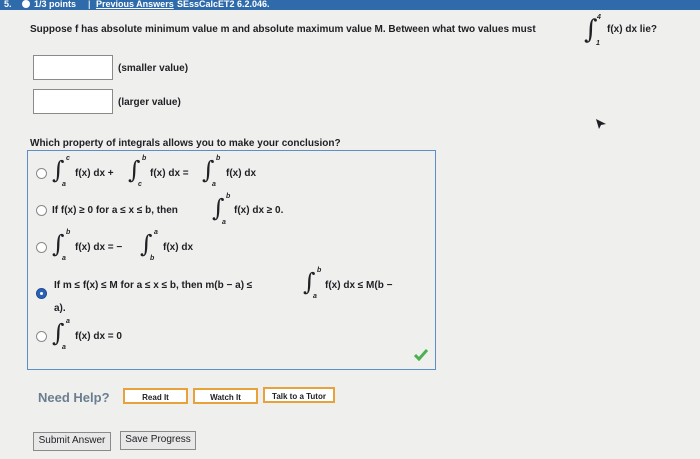 The height and width of the screenshot is (459, 700). Describe the element at coordinates (41, 293) in the screenshot. I see `option-4-radio` at that location.